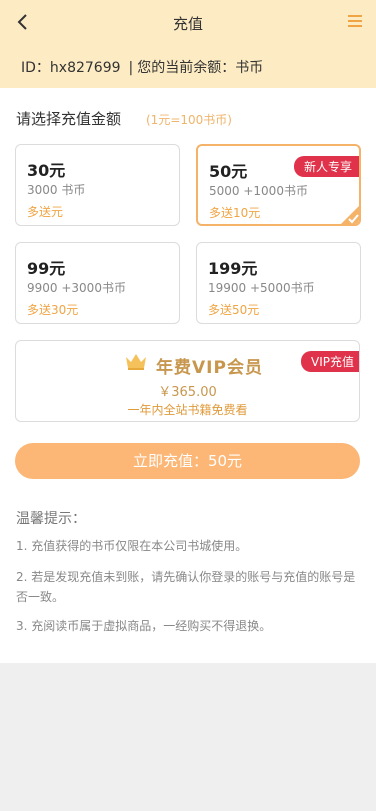  I want to click on tips-title: 温馨提示：, so click(51, 519).